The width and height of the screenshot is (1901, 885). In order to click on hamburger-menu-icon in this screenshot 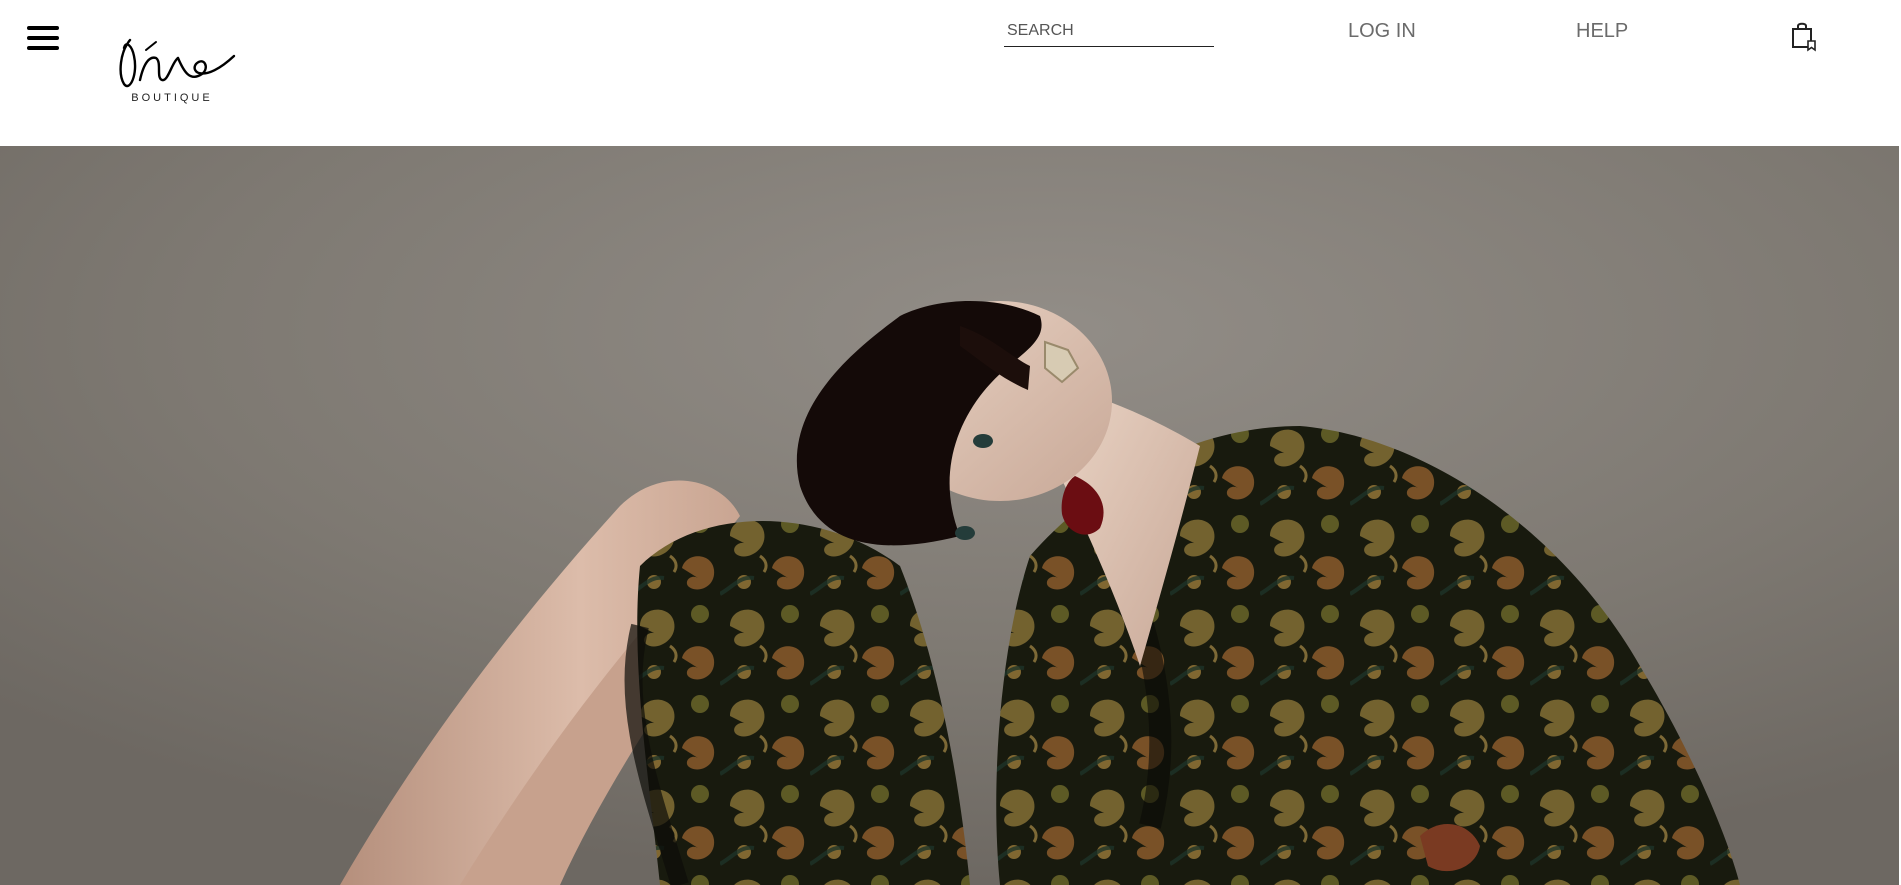, I will do `click(44, 40)`.